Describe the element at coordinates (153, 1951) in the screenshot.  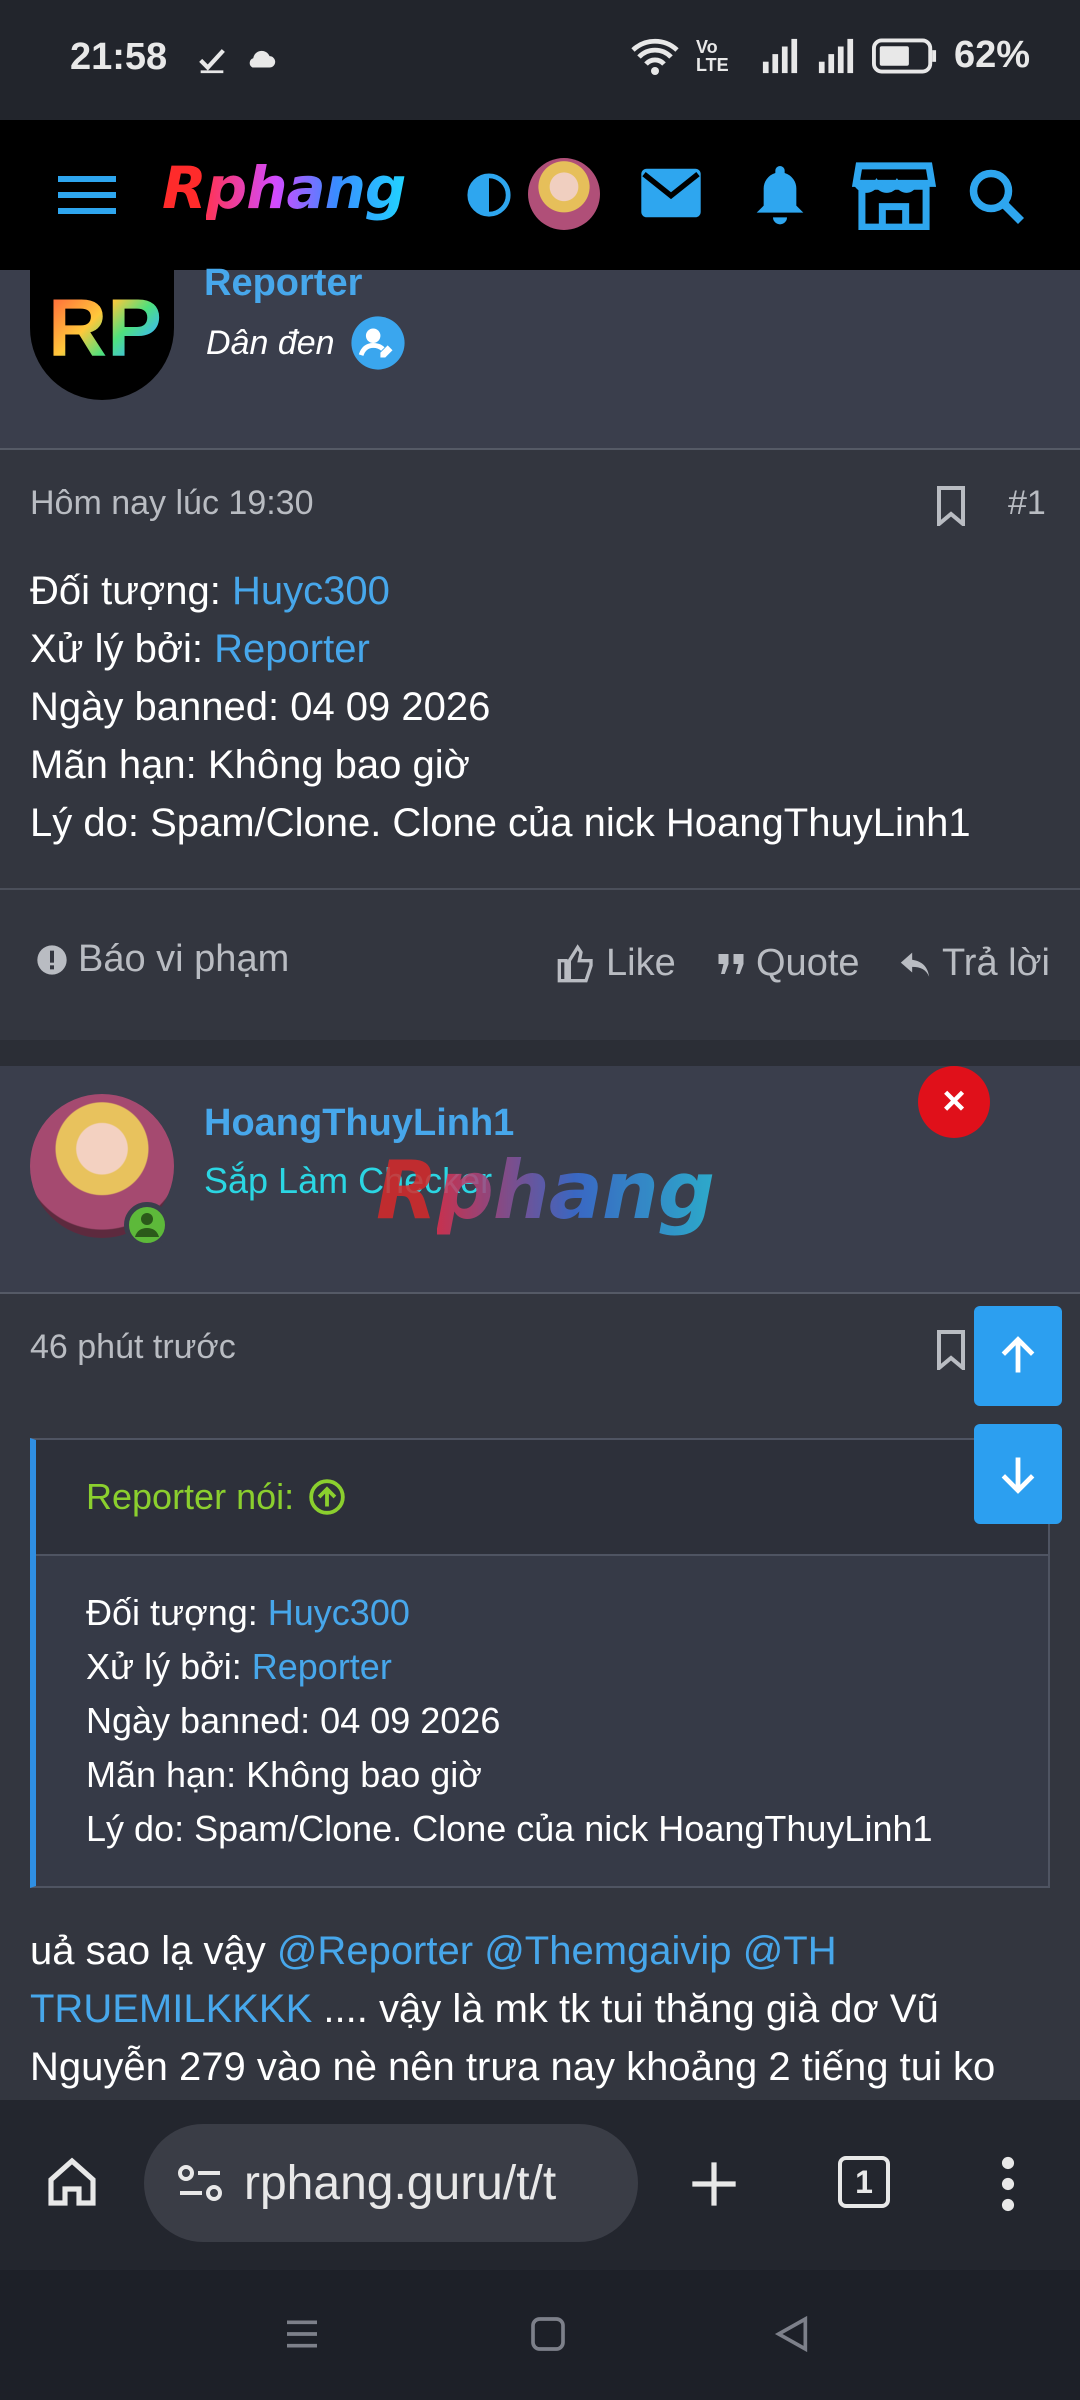
I see `post2-text-start: uả sao lạ vậy` at that location.